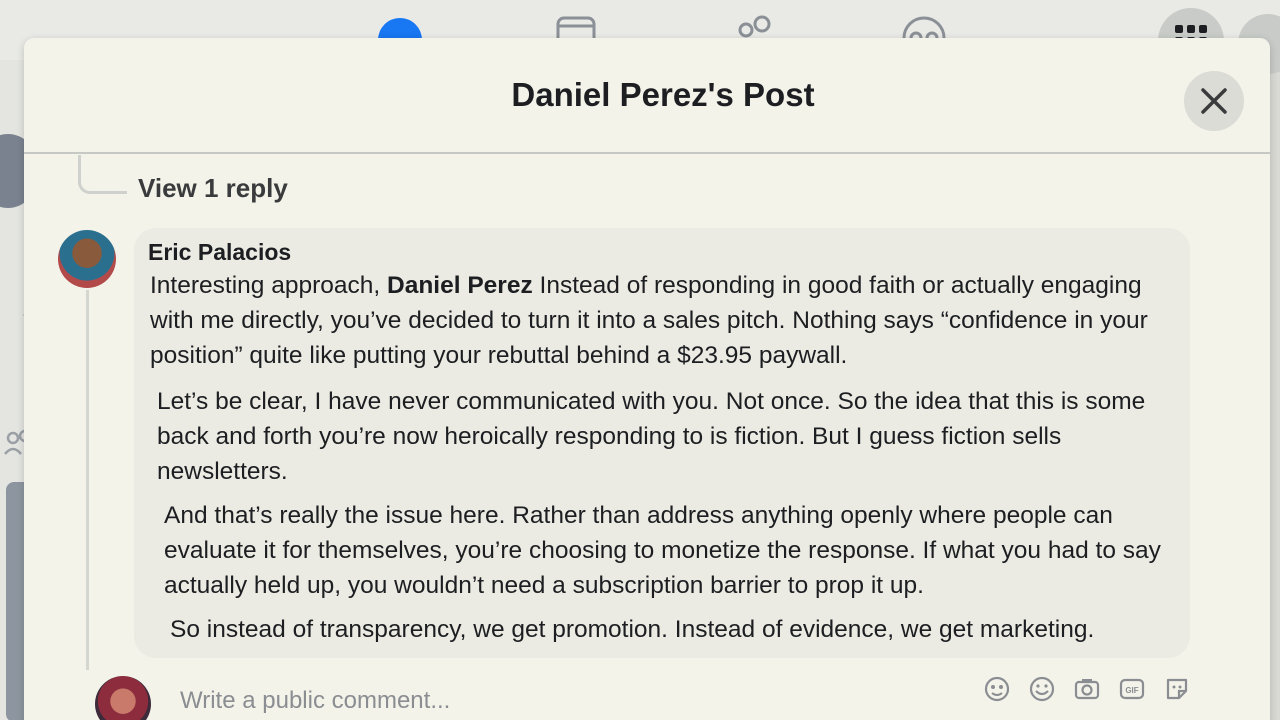 This screenshot has height=720, width=1280. I want to click on svg-text: GIF, so click(1131, 690).